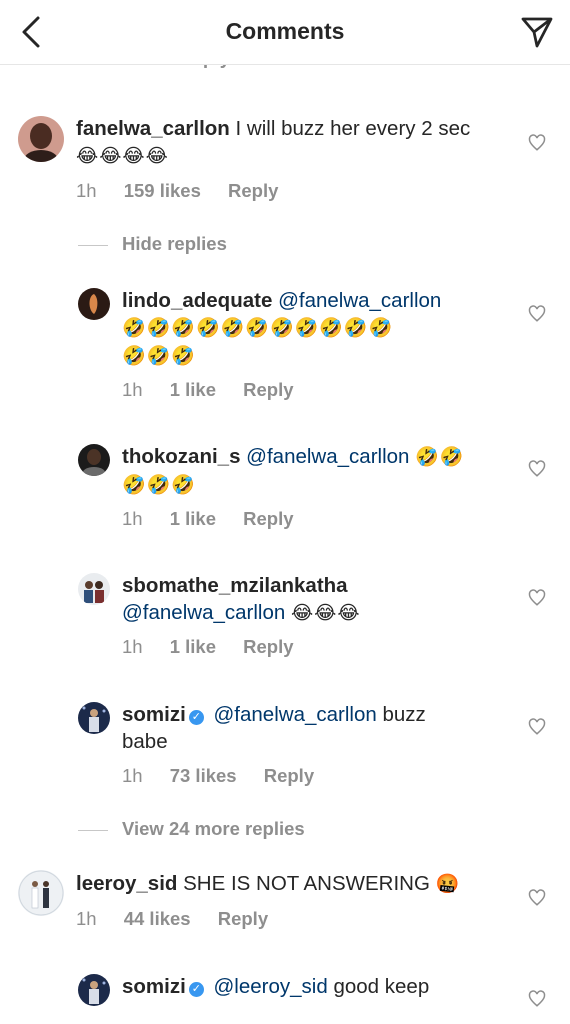 The height and width of the screenshot is (1024, 570). Describe the element at coordinates (312, 728) in the screenshot. I see `comment-text: somizi ✓ @fanelwa_carllon buzz babe` at that location.